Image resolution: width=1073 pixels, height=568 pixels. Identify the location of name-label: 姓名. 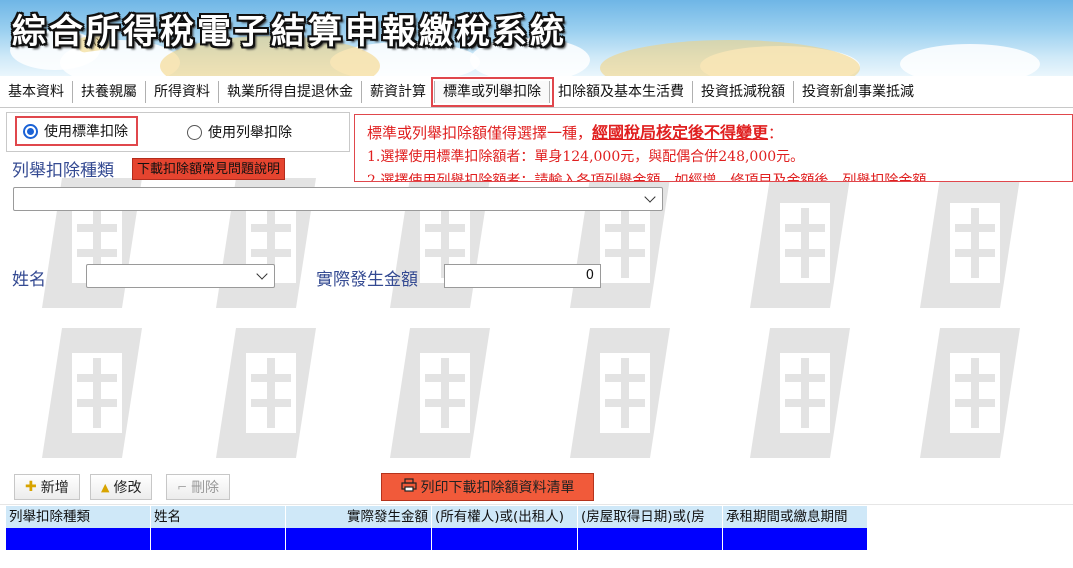
(29, 280).